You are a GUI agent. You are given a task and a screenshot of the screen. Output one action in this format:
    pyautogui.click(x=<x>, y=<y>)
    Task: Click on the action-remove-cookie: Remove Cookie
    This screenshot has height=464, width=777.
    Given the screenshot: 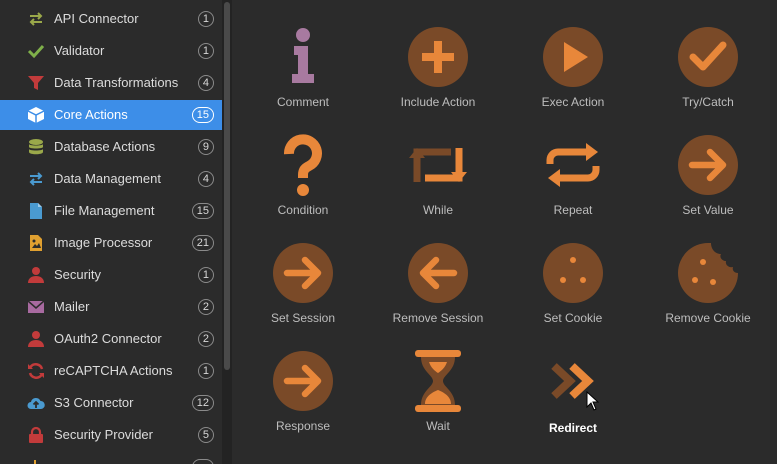 What is the action you would take?
    pyautogui.click(x=708, y=272)
    